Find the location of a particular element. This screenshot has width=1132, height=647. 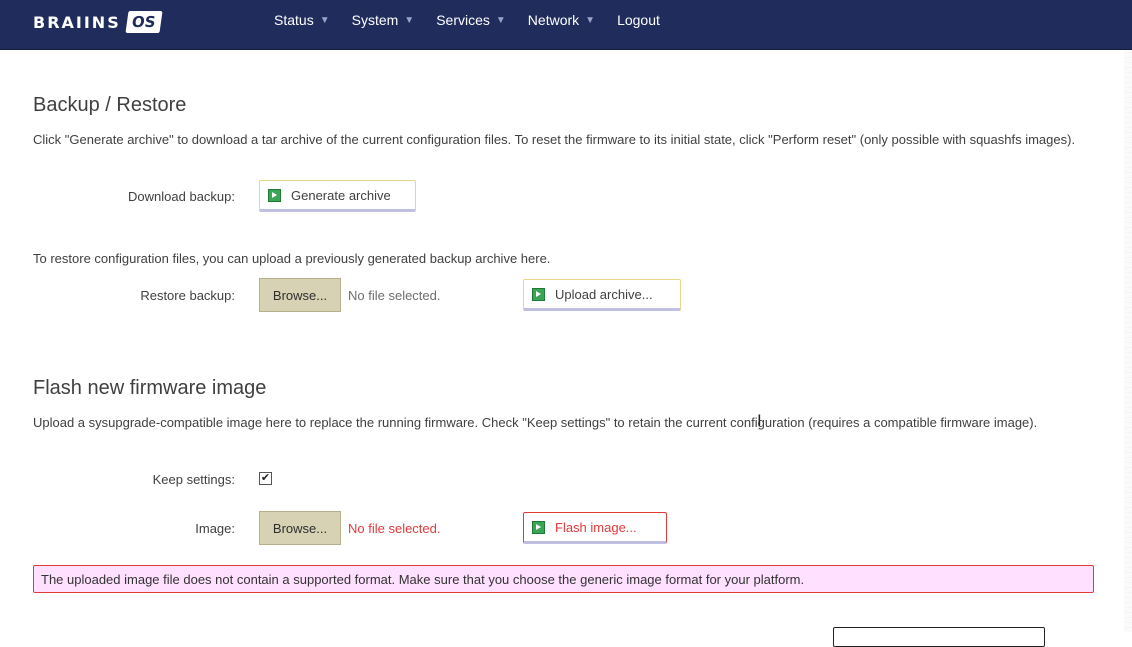

nav-system: System ▼ is located at coordinates (383, 20).